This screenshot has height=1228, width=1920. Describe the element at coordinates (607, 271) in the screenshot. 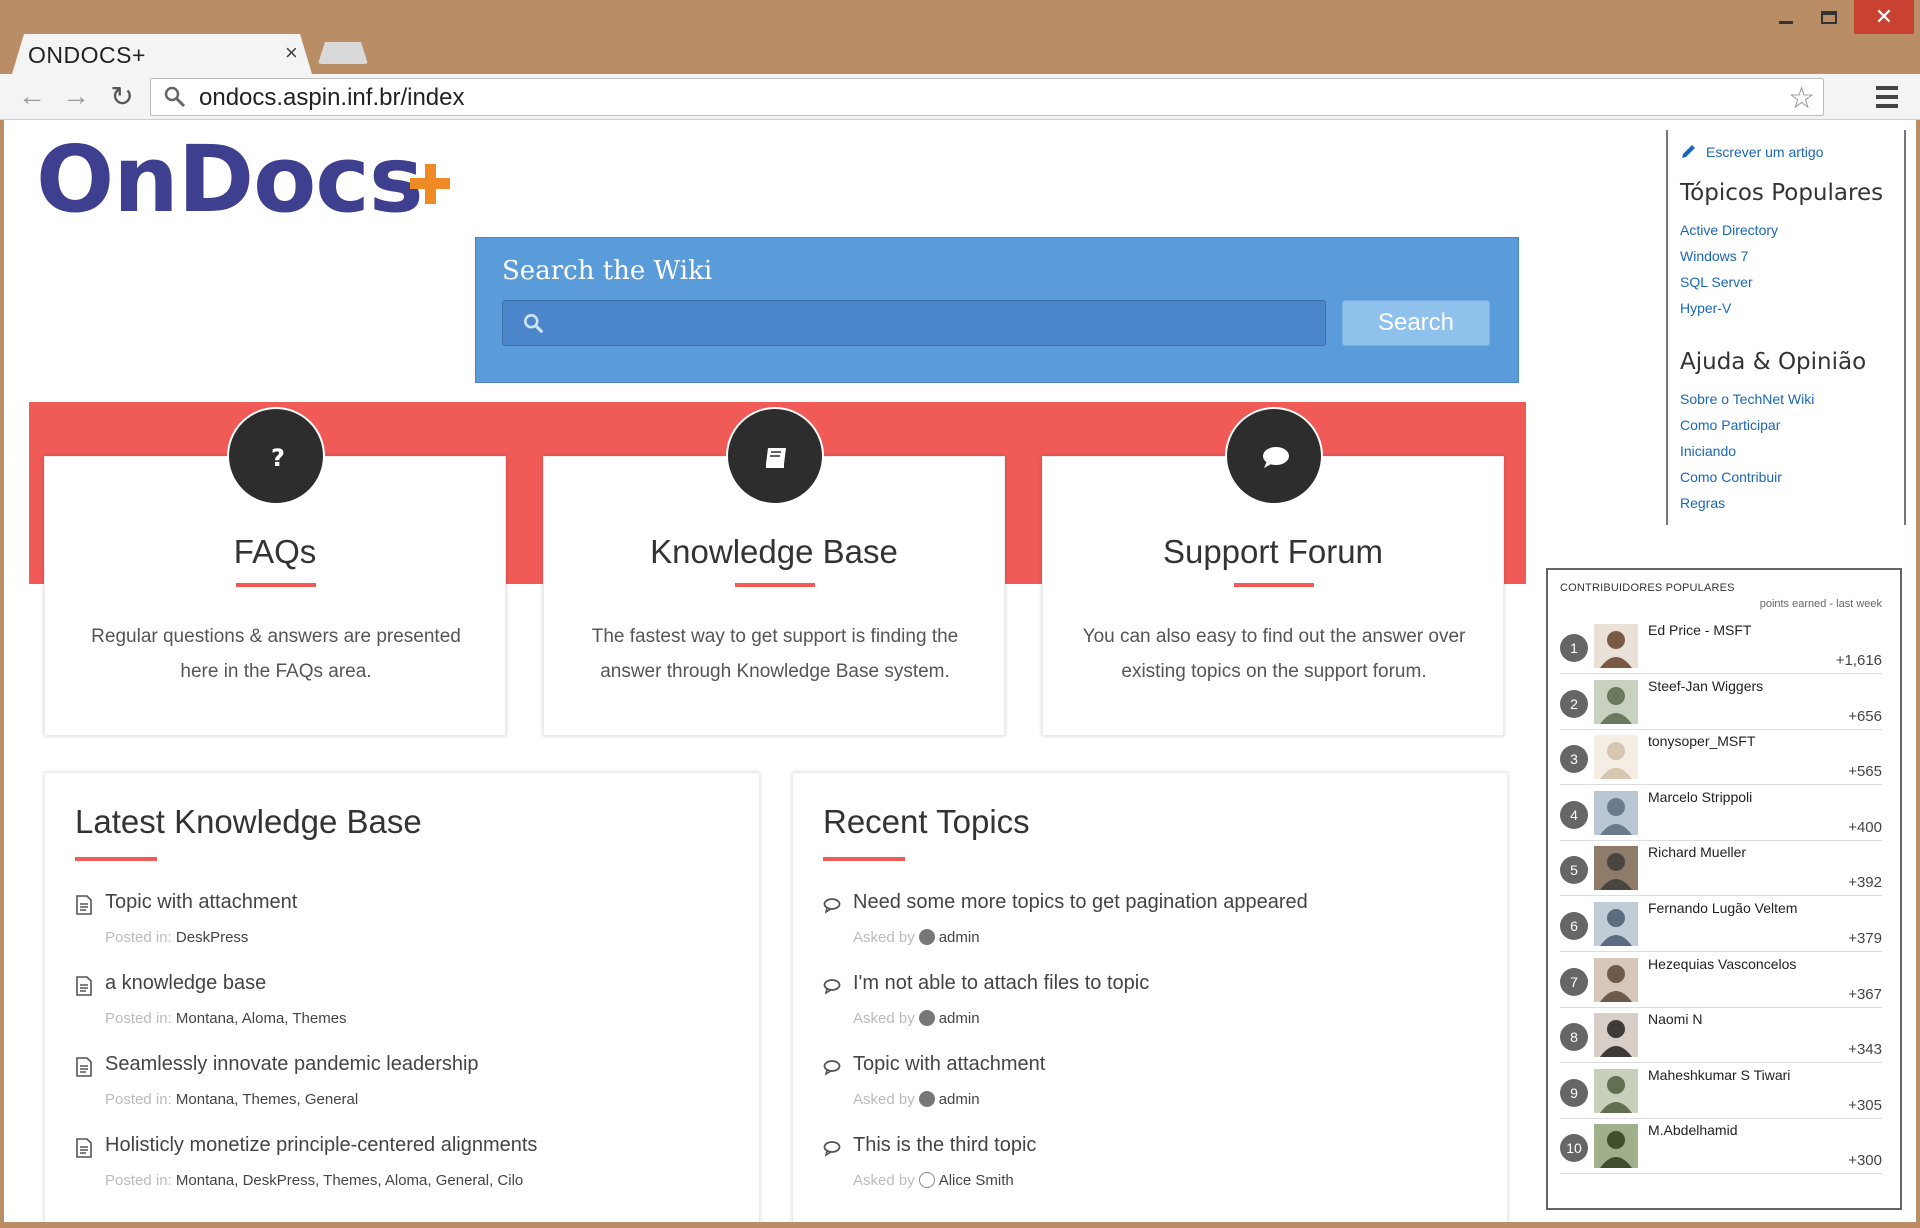

I see `search-title: Search the Wiki` at that location.